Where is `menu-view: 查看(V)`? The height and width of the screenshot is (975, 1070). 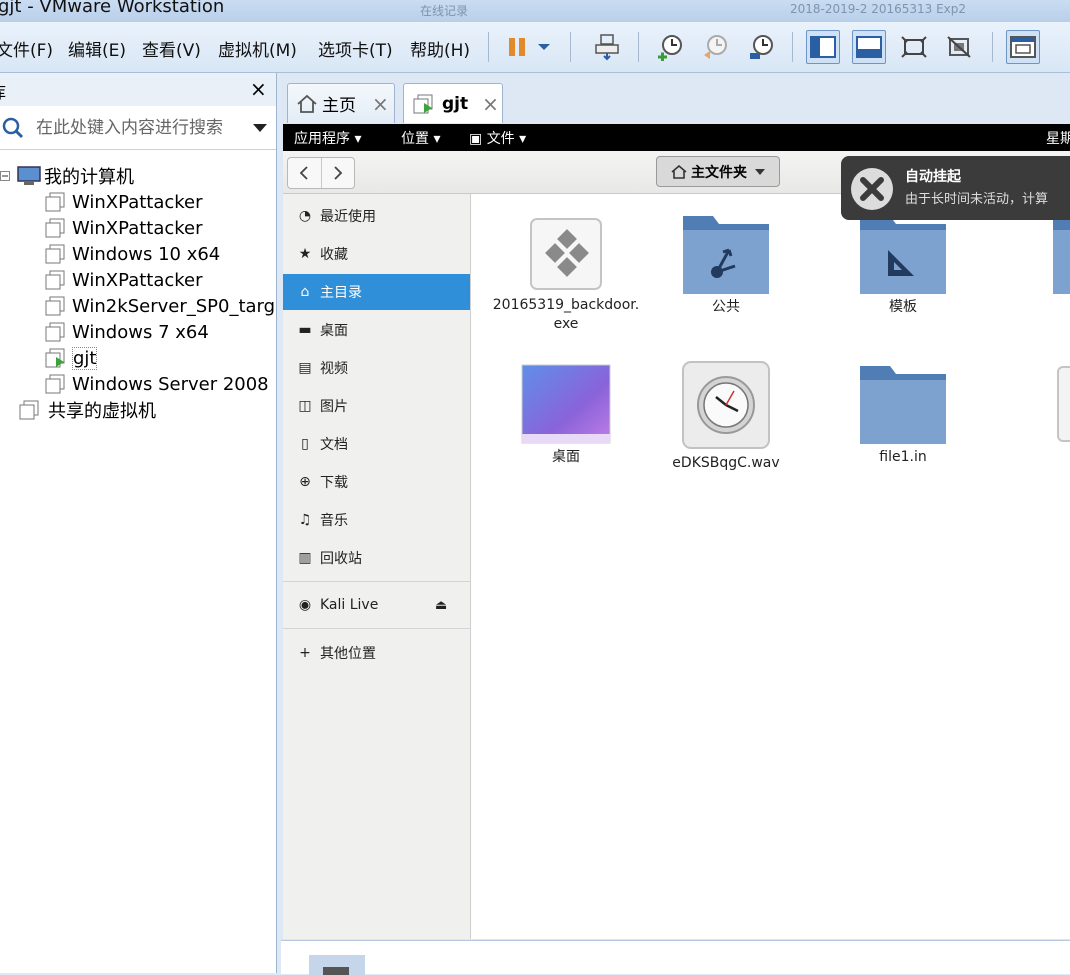 menu-view: 查看(V) is located at coordinates (171, 48).